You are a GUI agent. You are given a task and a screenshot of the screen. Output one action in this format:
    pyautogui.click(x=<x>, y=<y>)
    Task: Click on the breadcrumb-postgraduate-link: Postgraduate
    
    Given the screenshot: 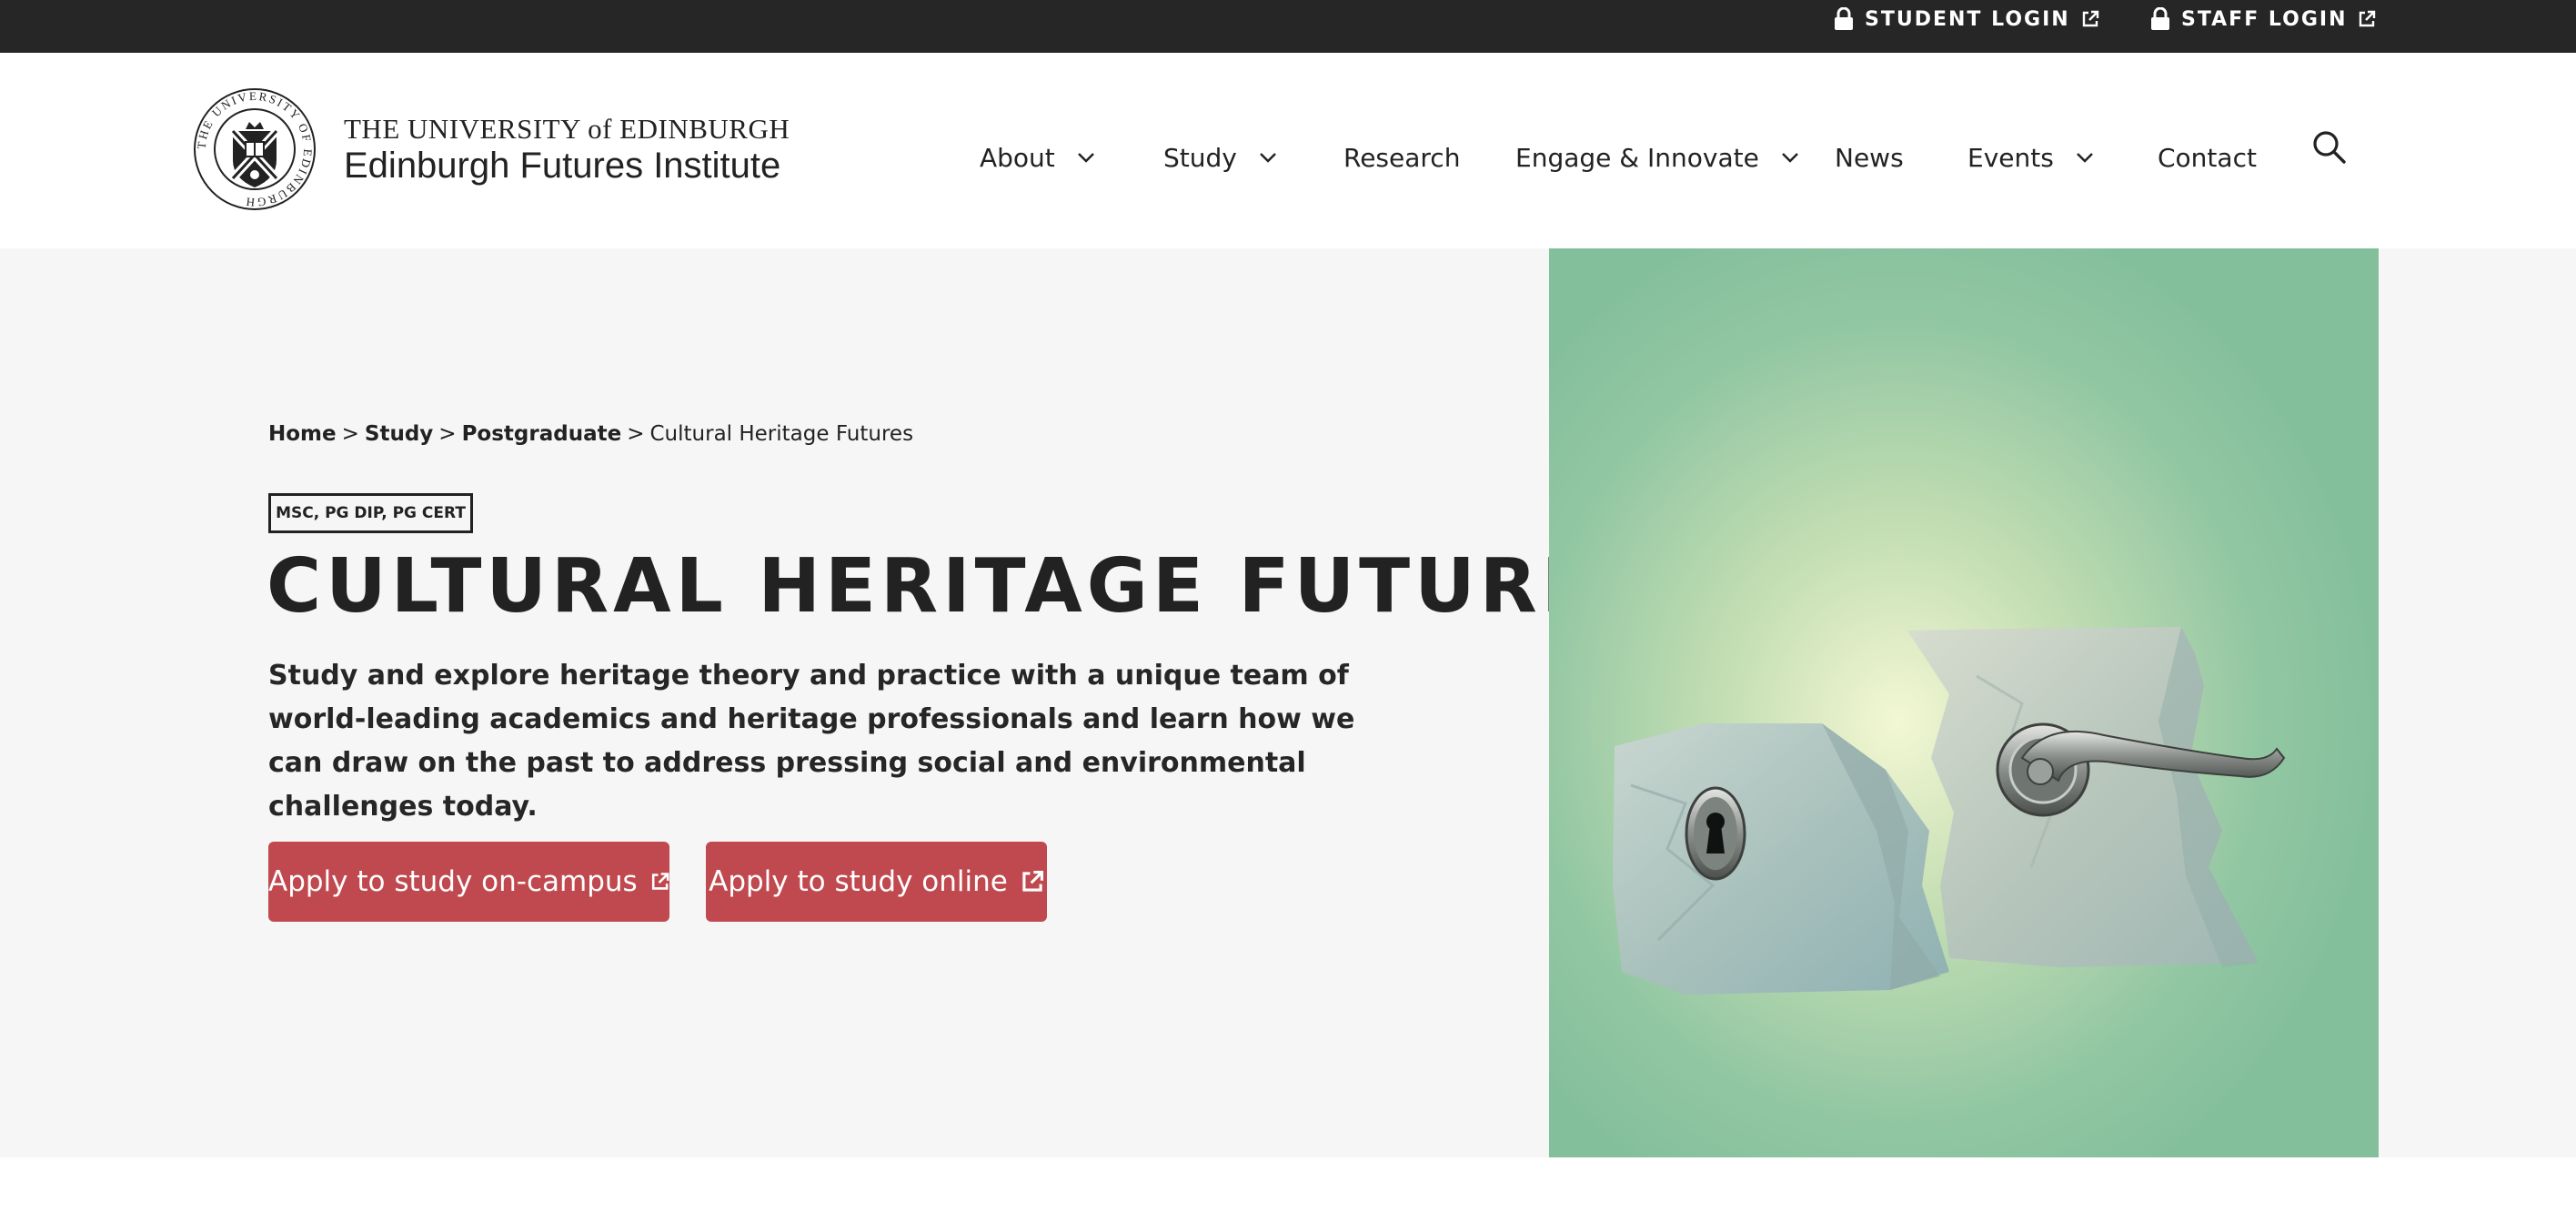 What is the action you would take?
    pyautogui.click(x=542, y=434)
    